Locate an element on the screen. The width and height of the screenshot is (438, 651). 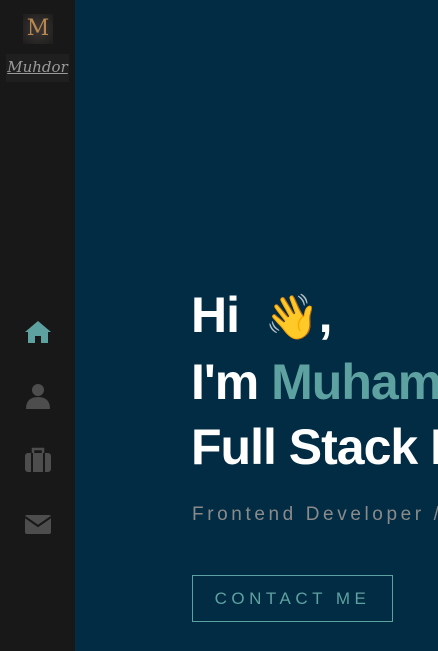
envelope-icon is located at coordinates (37, 524).